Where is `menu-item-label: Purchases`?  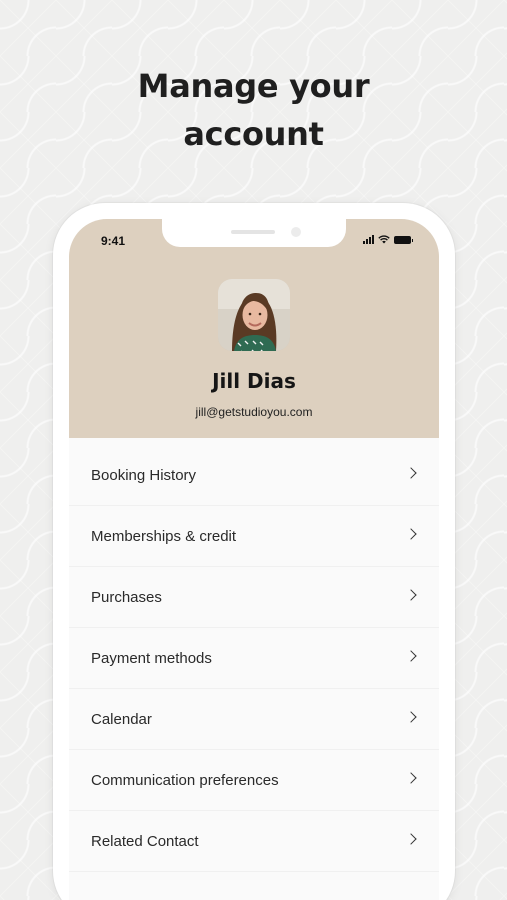 menu-item-label: Purchases is located at coordinates (126, 597).